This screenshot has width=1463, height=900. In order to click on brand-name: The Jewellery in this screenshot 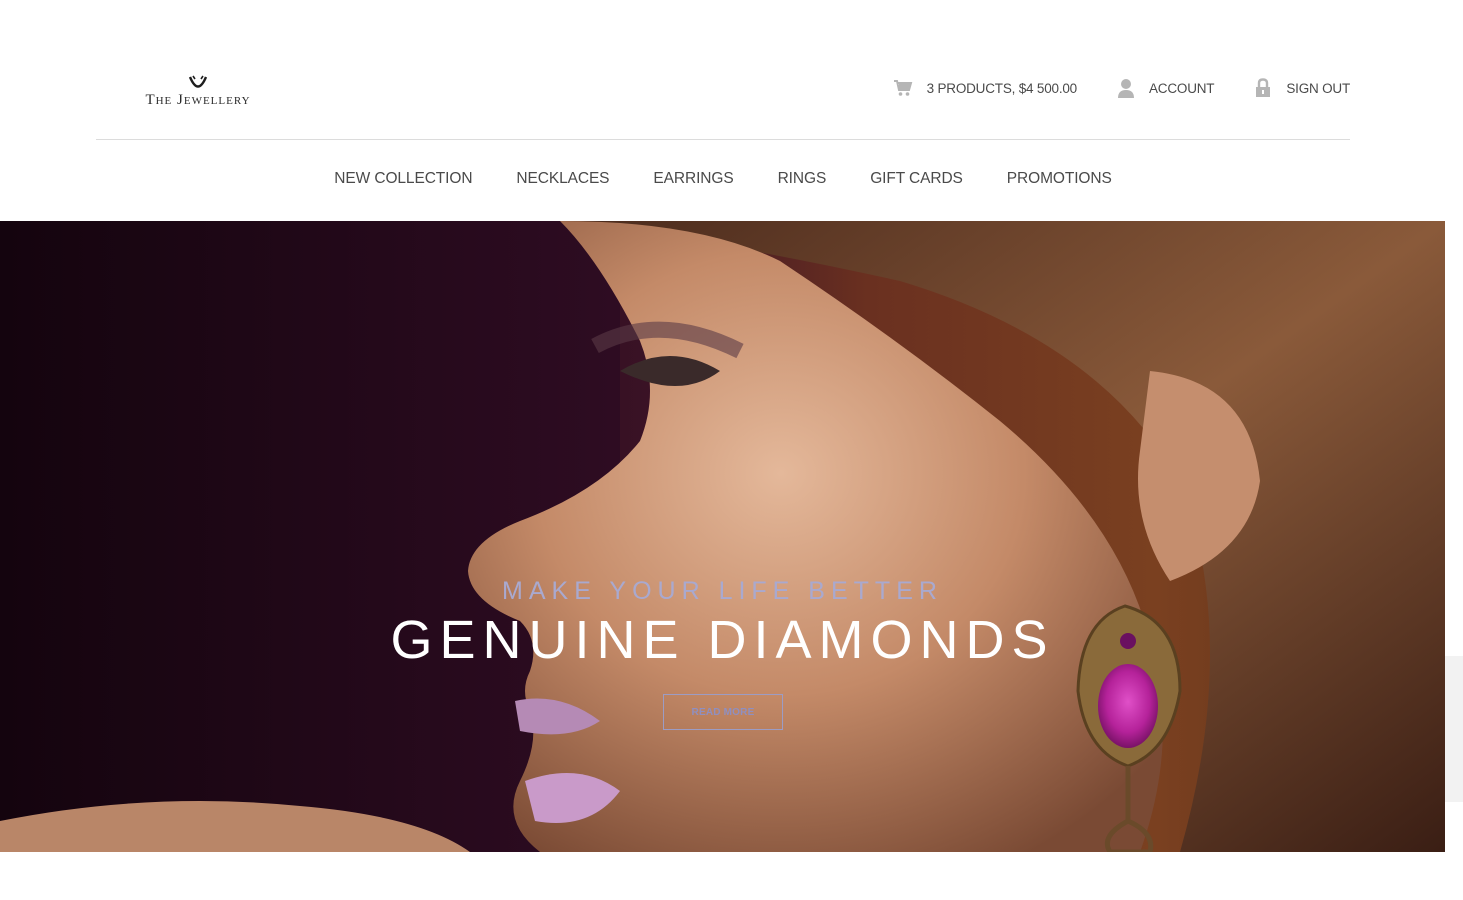, I will do `click(198, 100)`.